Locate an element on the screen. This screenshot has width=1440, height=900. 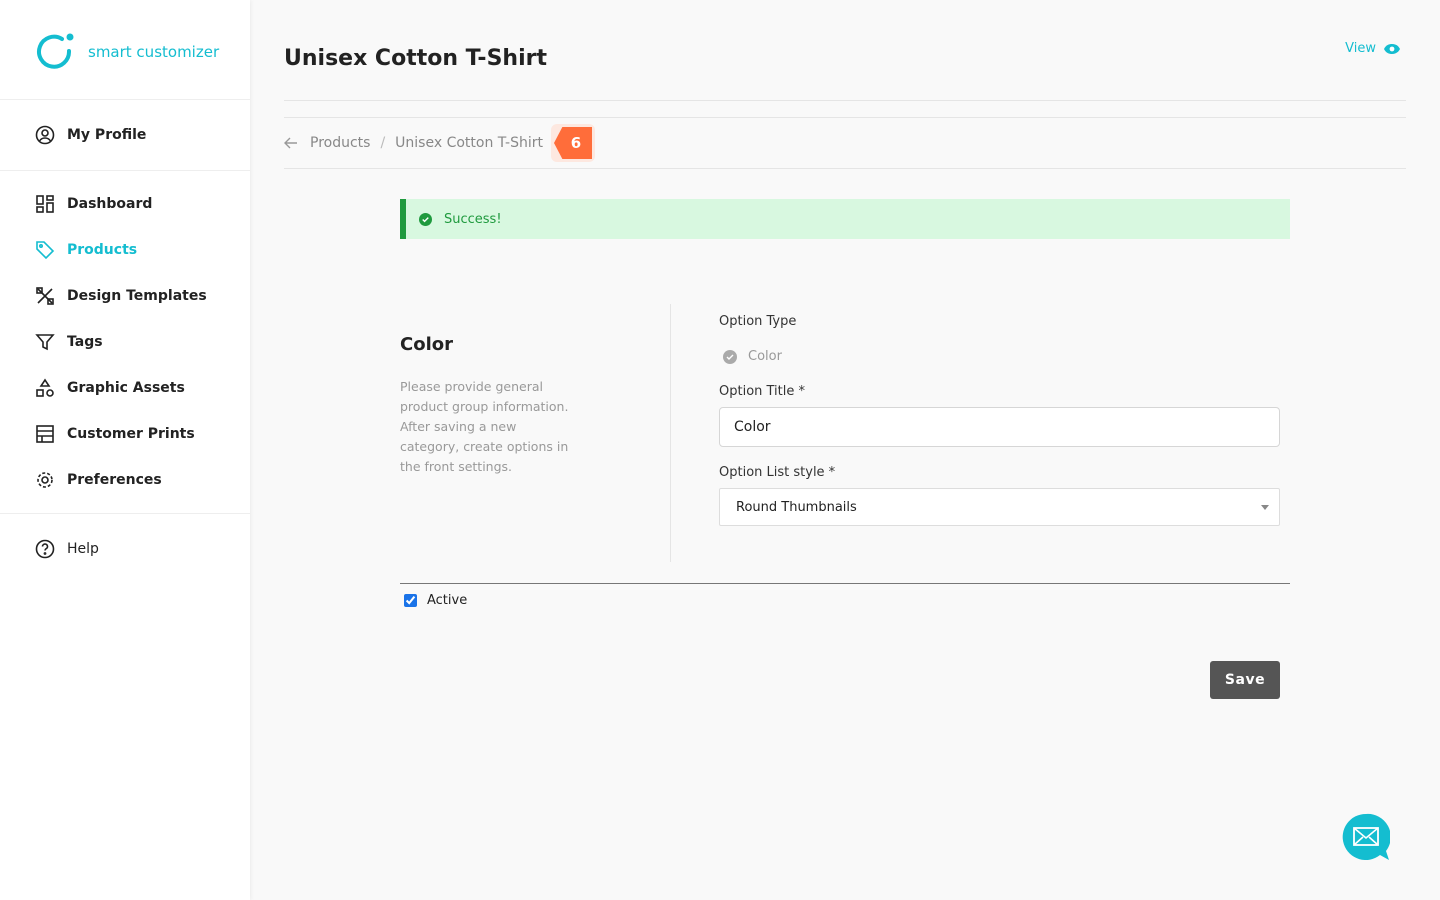
save-button: Save is located at coordinates (1245, 680).